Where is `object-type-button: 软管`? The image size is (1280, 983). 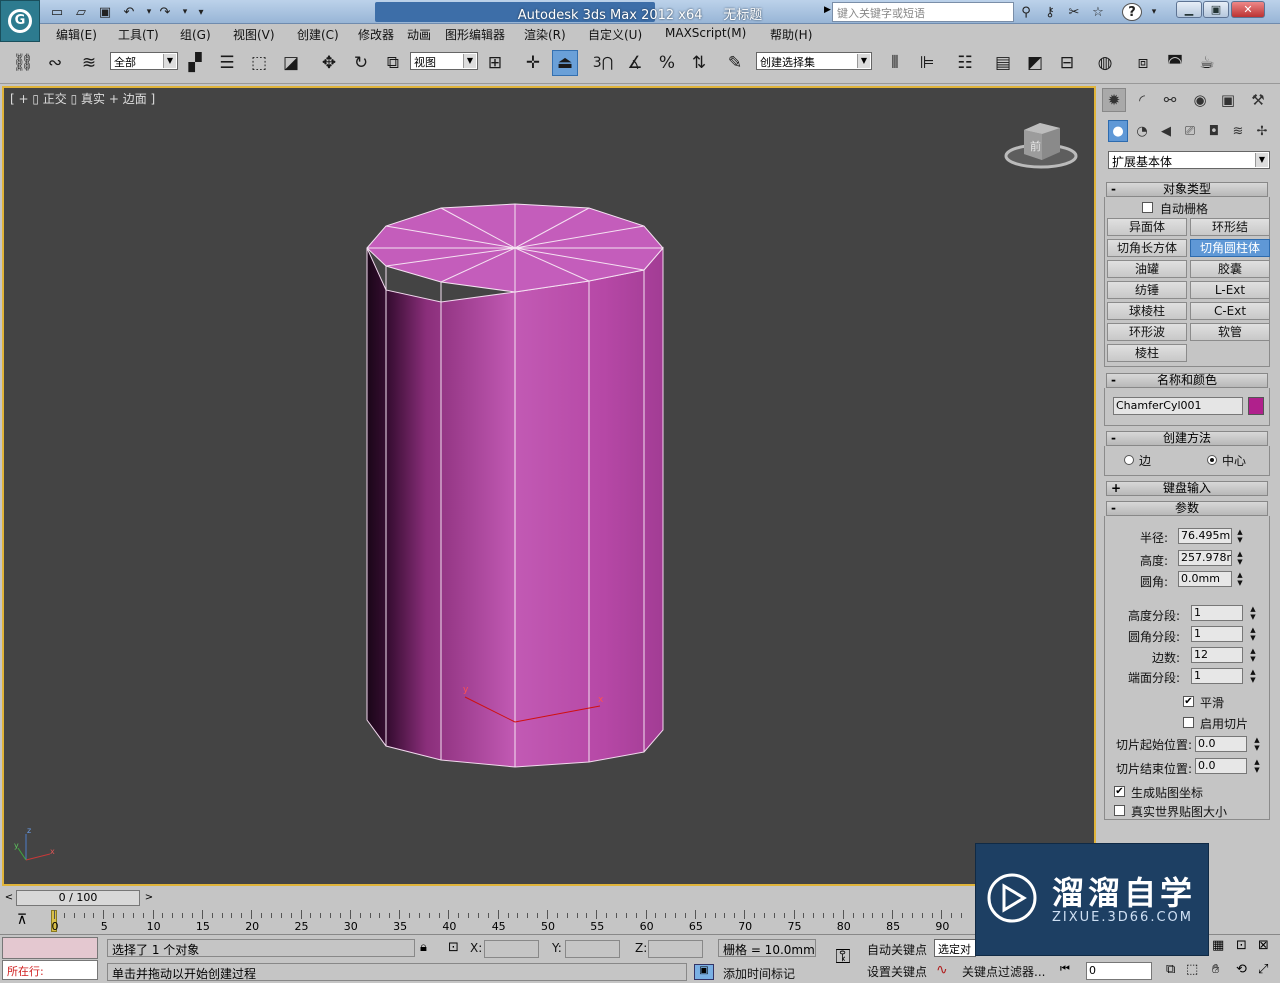
object-type-button: 软管 is located at coordinates (1230, 332).